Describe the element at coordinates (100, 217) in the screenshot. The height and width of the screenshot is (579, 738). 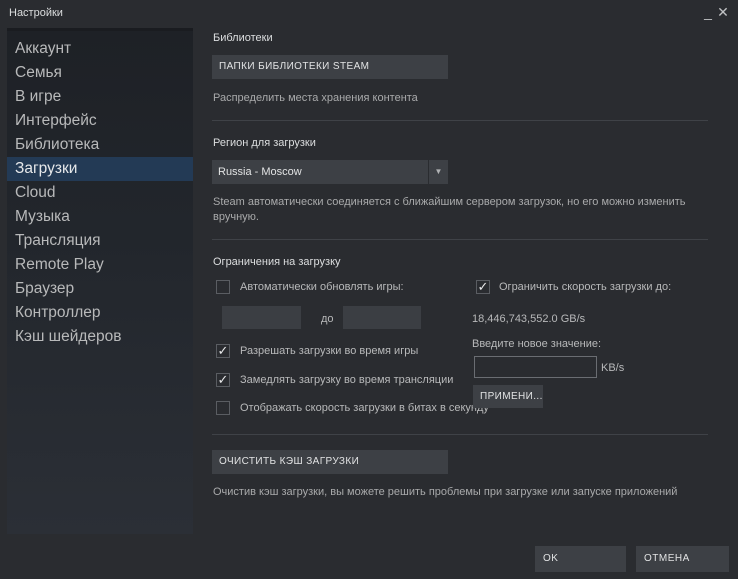
I see `sidebar-item-music: Музыка` at that location.